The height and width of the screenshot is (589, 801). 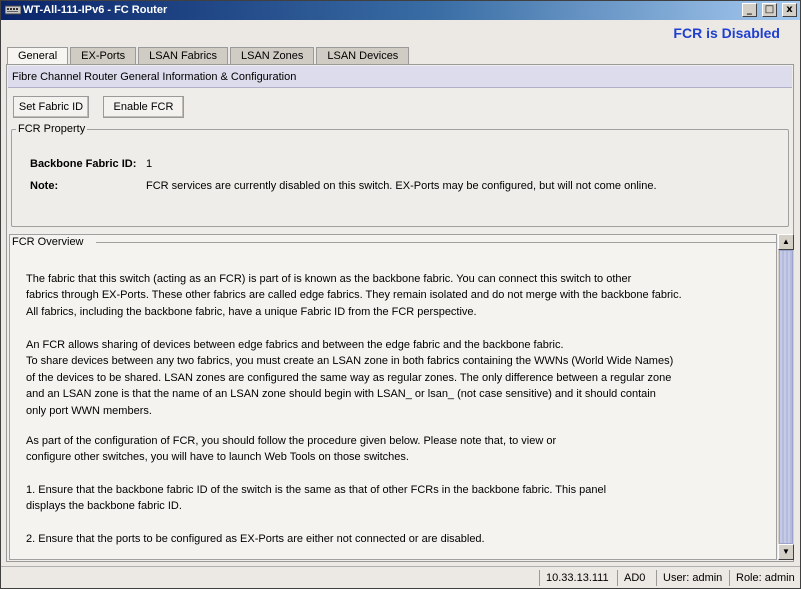 I want to click on title-bar: WT-All-111-IPv6 - FC Router _ □ x, so click(x=400, y=10).